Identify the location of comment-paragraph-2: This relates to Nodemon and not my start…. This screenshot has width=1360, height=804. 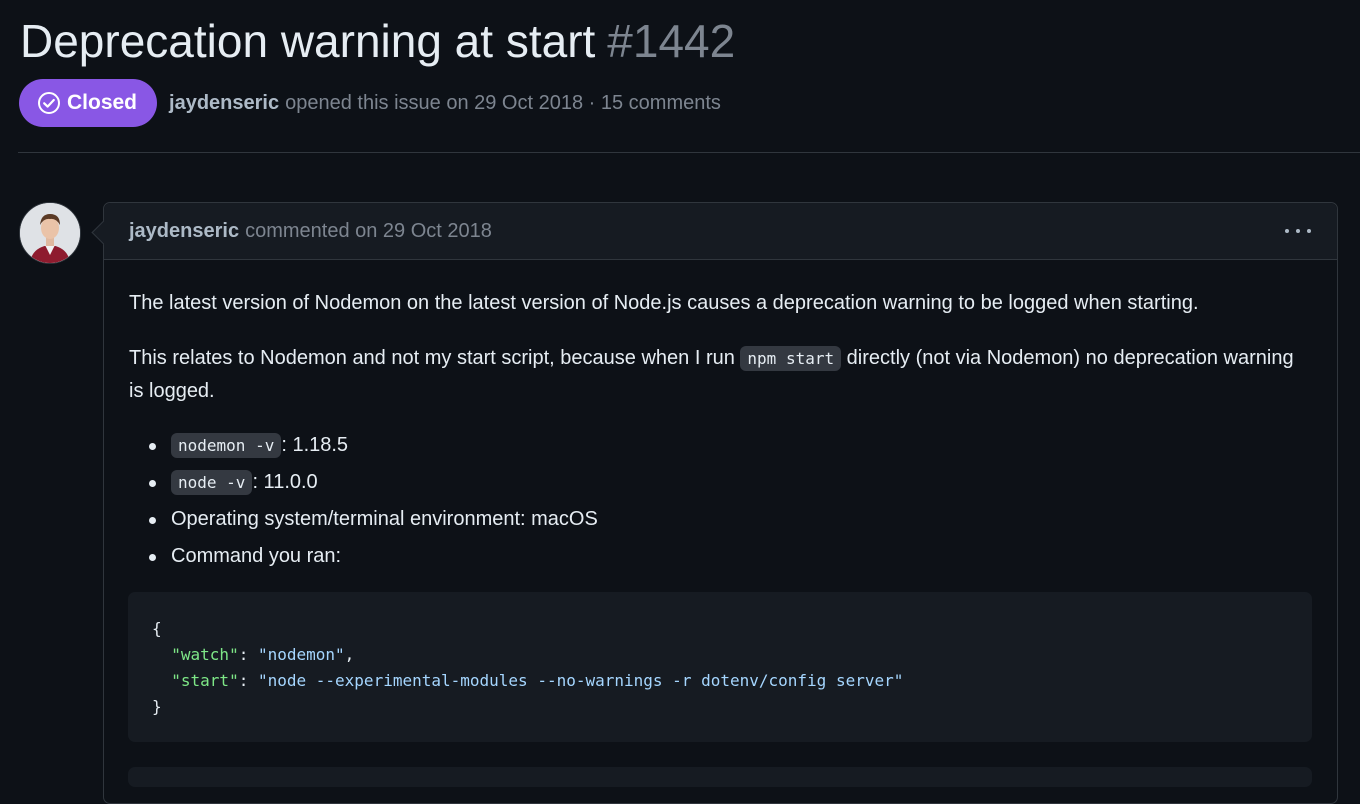
(714, 374).